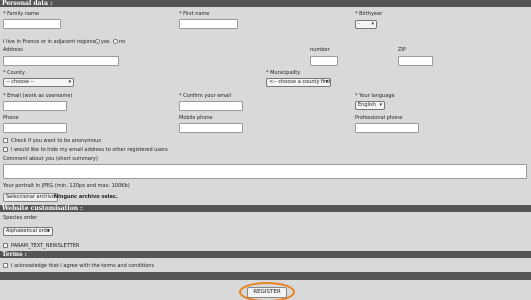  Describe the element at coordinates (5, 140) in the screenshot. I see `anonymous-checkbox` at that location.